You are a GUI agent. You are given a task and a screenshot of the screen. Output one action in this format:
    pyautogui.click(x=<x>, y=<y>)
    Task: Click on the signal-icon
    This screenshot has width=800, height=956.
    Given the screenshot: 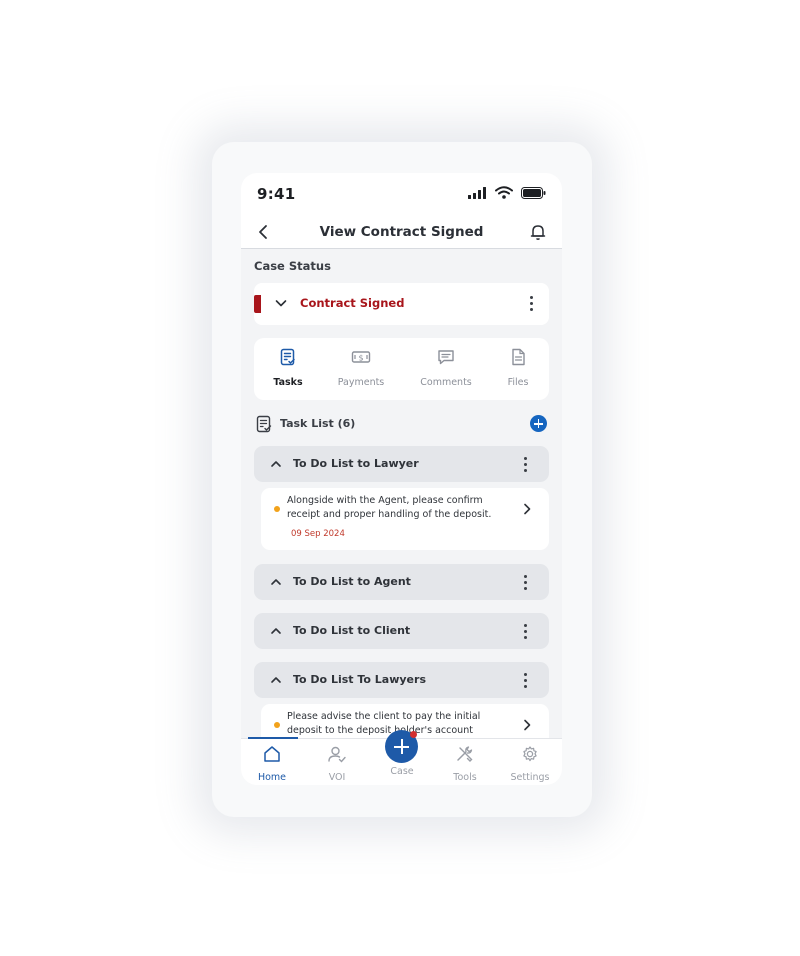 What is the action you would take?
    pyautogui.click(x=477, y=193)
    